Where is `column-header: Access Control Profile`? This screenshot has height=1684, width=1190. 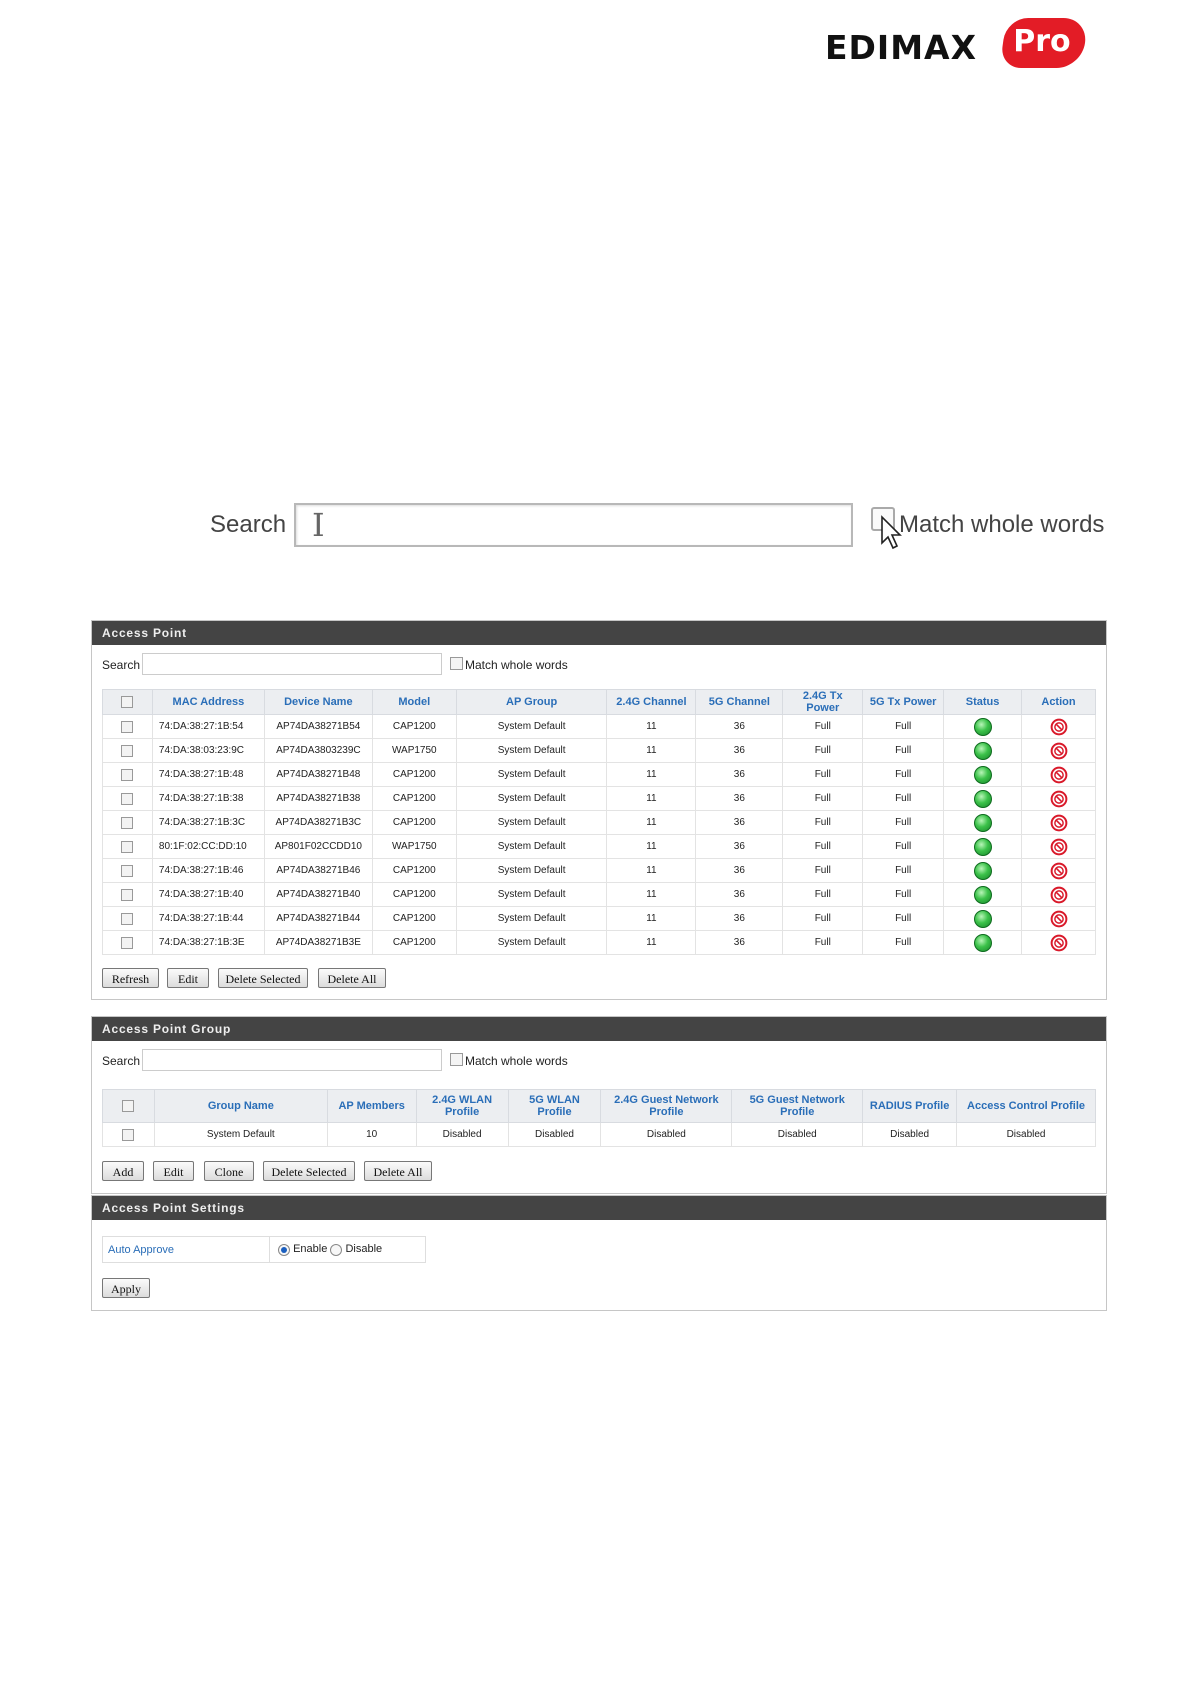 column-header: Access Control Profile is located at coordinates (1026, 1106).